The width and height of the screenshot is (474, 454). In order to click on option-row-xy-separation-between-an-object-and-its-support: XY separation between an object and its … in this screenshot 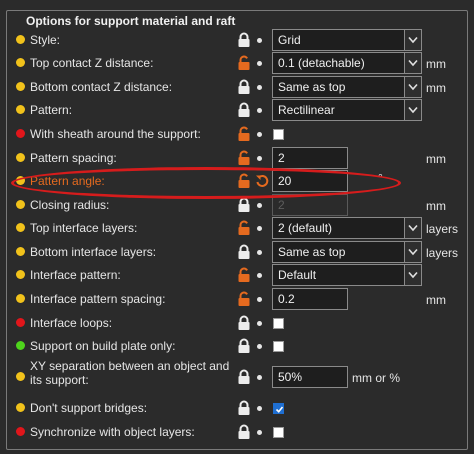, I will do `click(237, 373)`.